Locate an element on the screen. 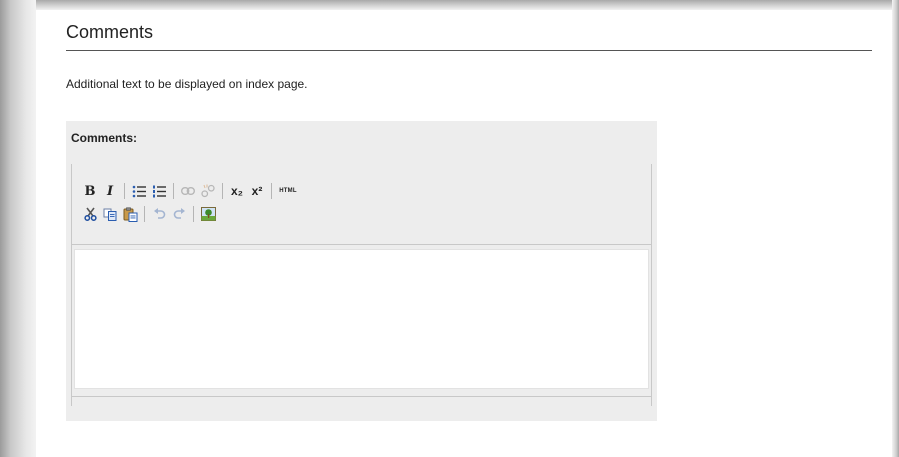 Image resolution: width=899 pixels, height=457 pixels. editor-status-bar is located at coordinates (361, 396).